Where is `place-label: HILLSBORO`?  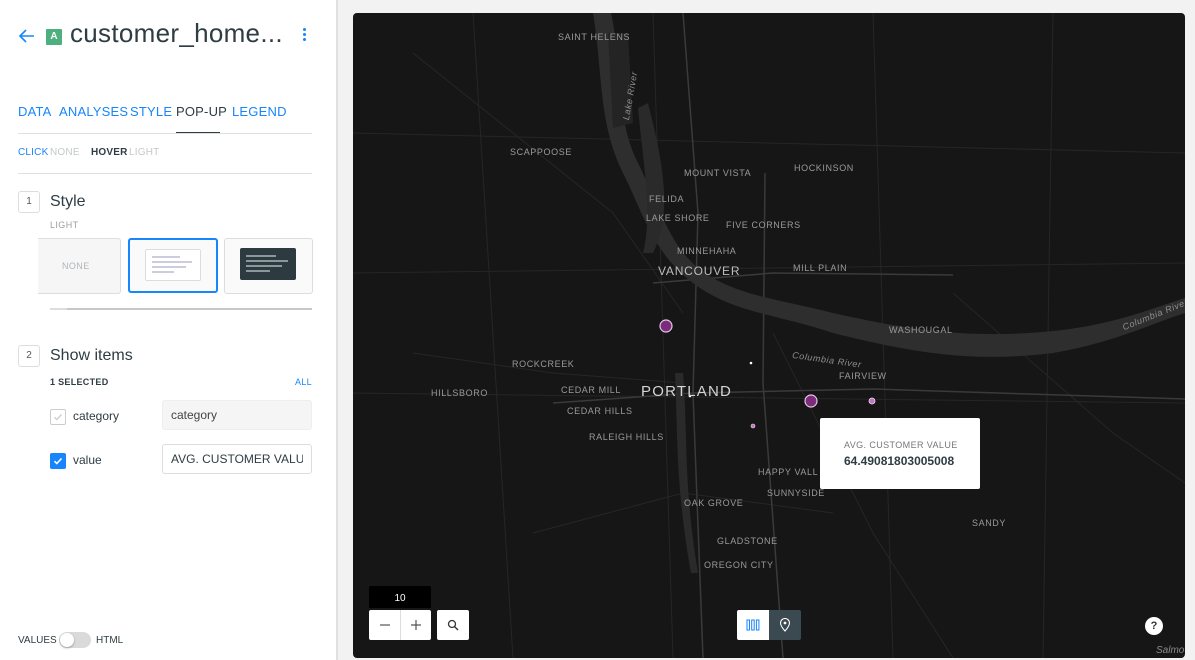 place-label: HILLSBORO is located at coordinates (459, 393).